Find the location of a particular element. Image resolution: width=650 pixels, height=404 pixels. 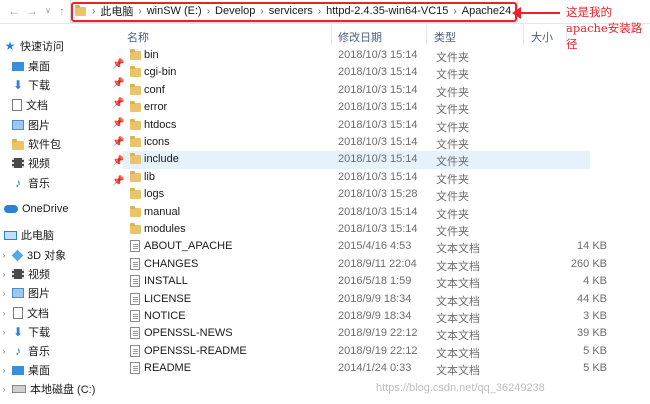

breadcrumb-develop: Develop is located at coordinates (235, 11).